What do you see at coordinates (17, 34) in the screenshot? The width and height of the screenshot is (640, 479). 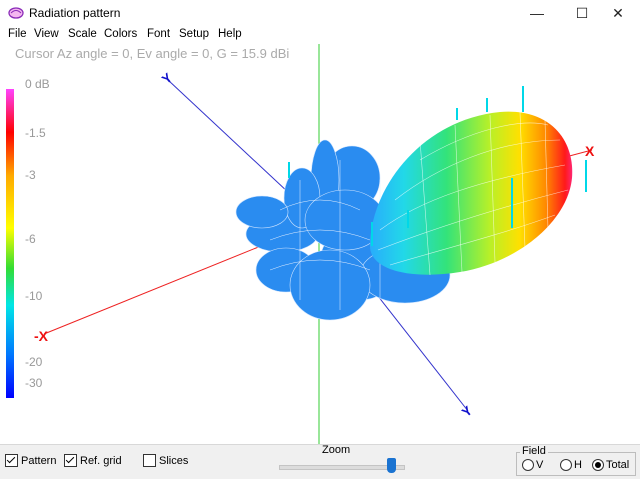 I see `menu-file: File` at bounding box center [17, 34].